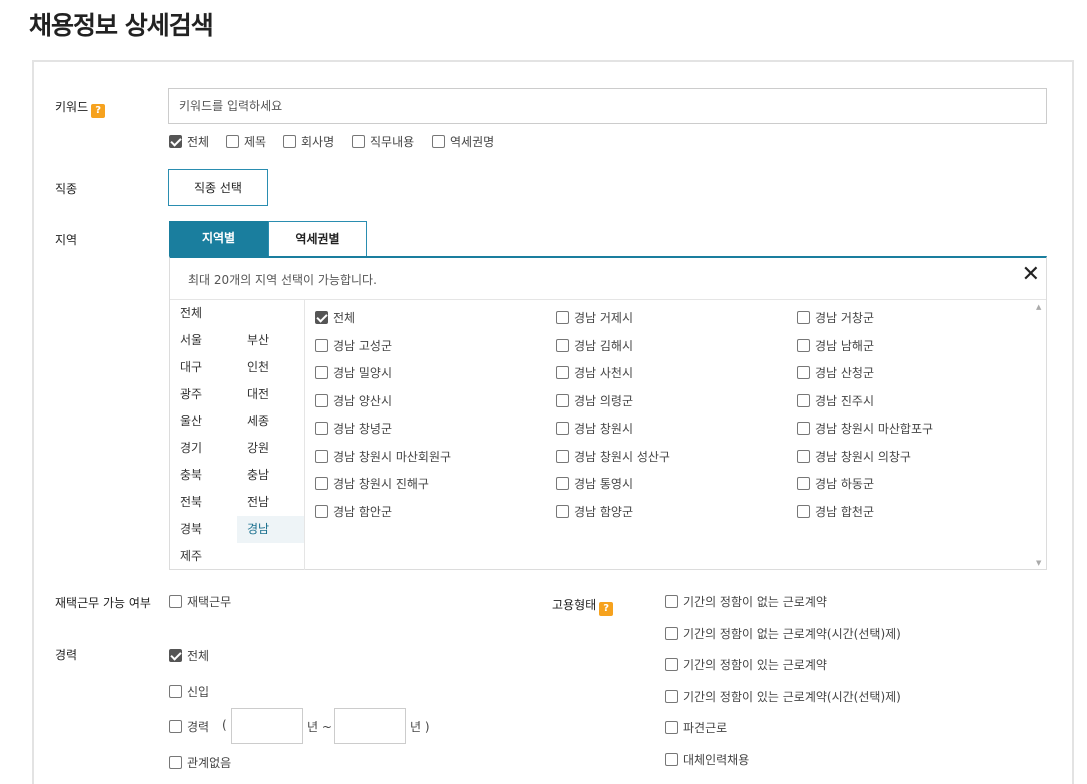 The width and height of the screenshot is (1087, 784). I want to click on career-year-from-unit: 년 ~, so click(319, 727).